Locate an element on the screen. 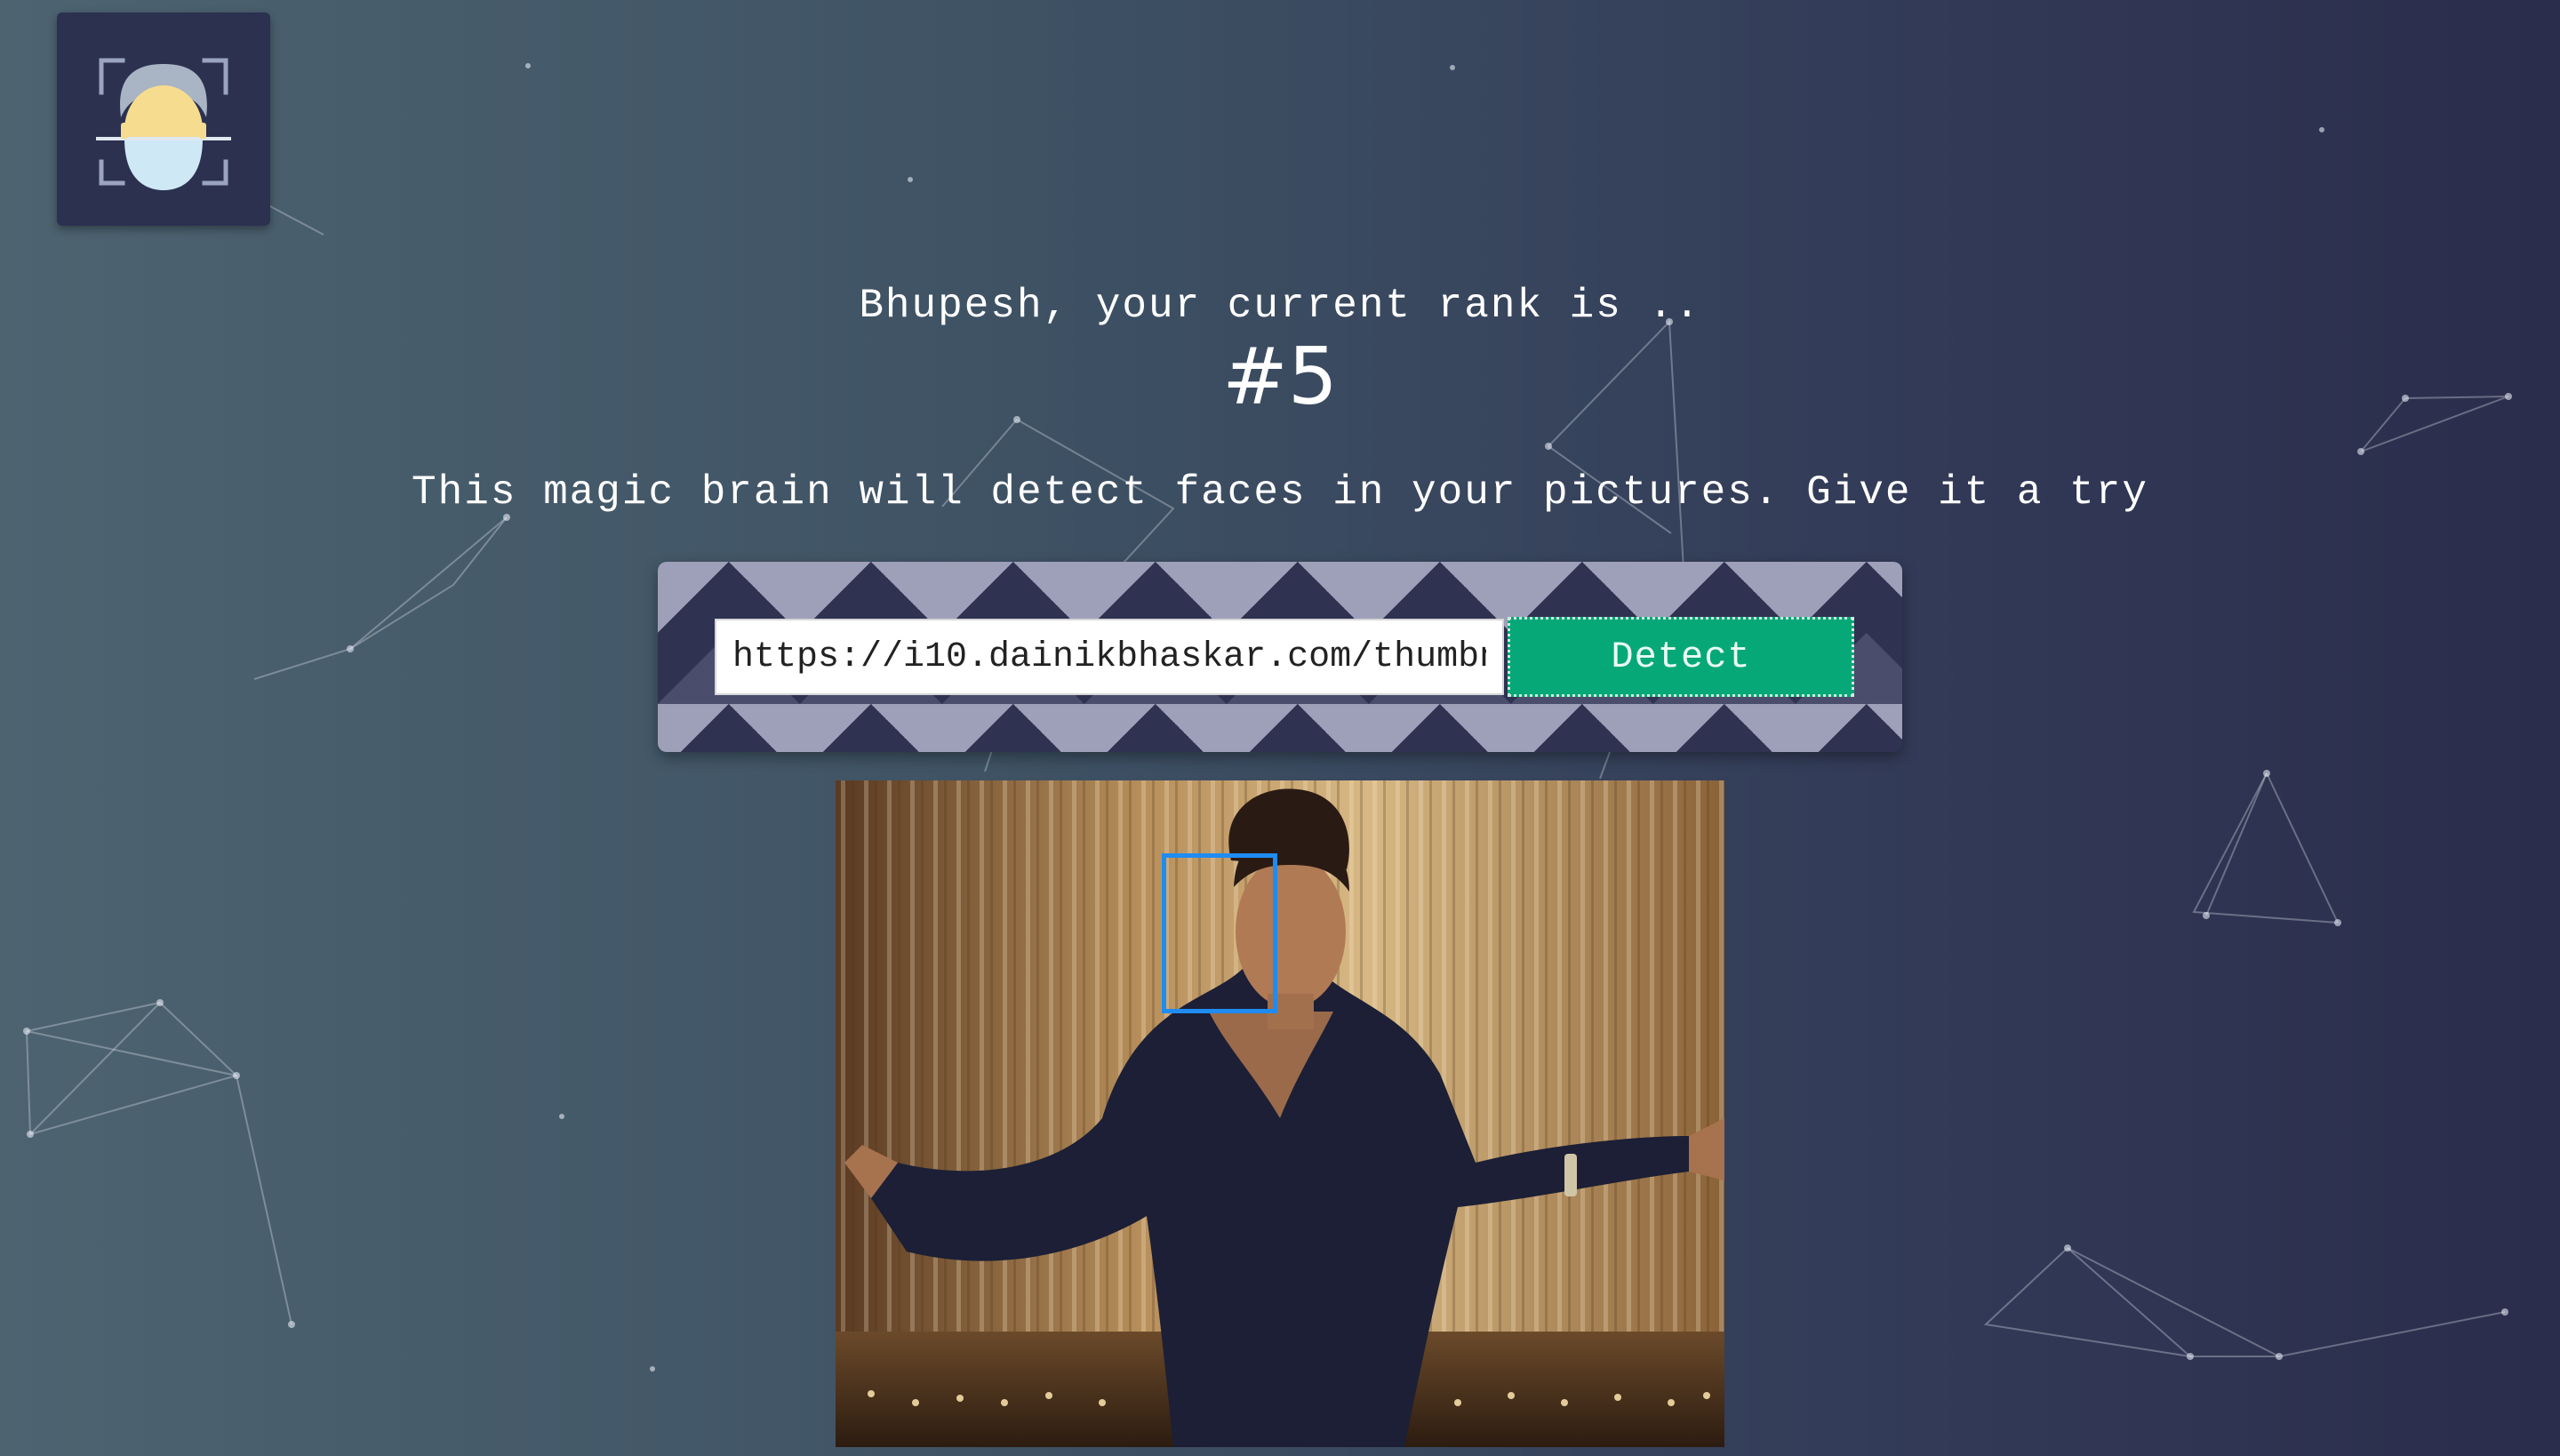 The width and height of the screenshot is (2560, 1456). image-url-input is located at coordinates (1109, 657).